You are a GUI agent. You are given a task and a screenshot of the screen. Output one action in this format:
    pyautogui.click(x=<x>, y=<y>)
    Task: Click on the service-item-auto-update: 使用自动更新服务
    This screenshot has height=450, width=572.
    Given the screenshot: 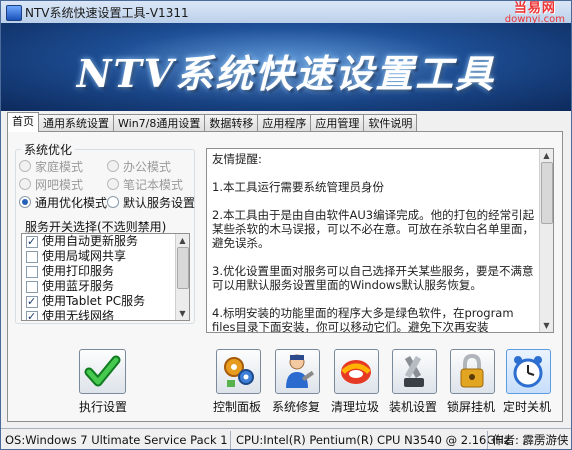 What is the action you would take?
    pyautogui.click(x=105, y=241)
    